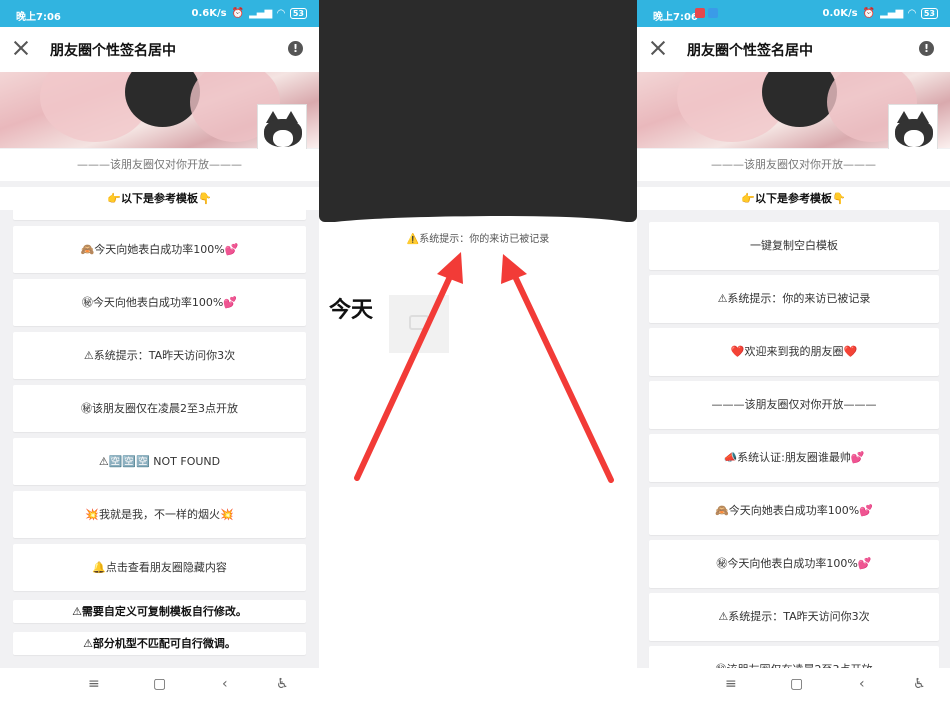  I want to click on right-arrow-icon, so click(557, 368).